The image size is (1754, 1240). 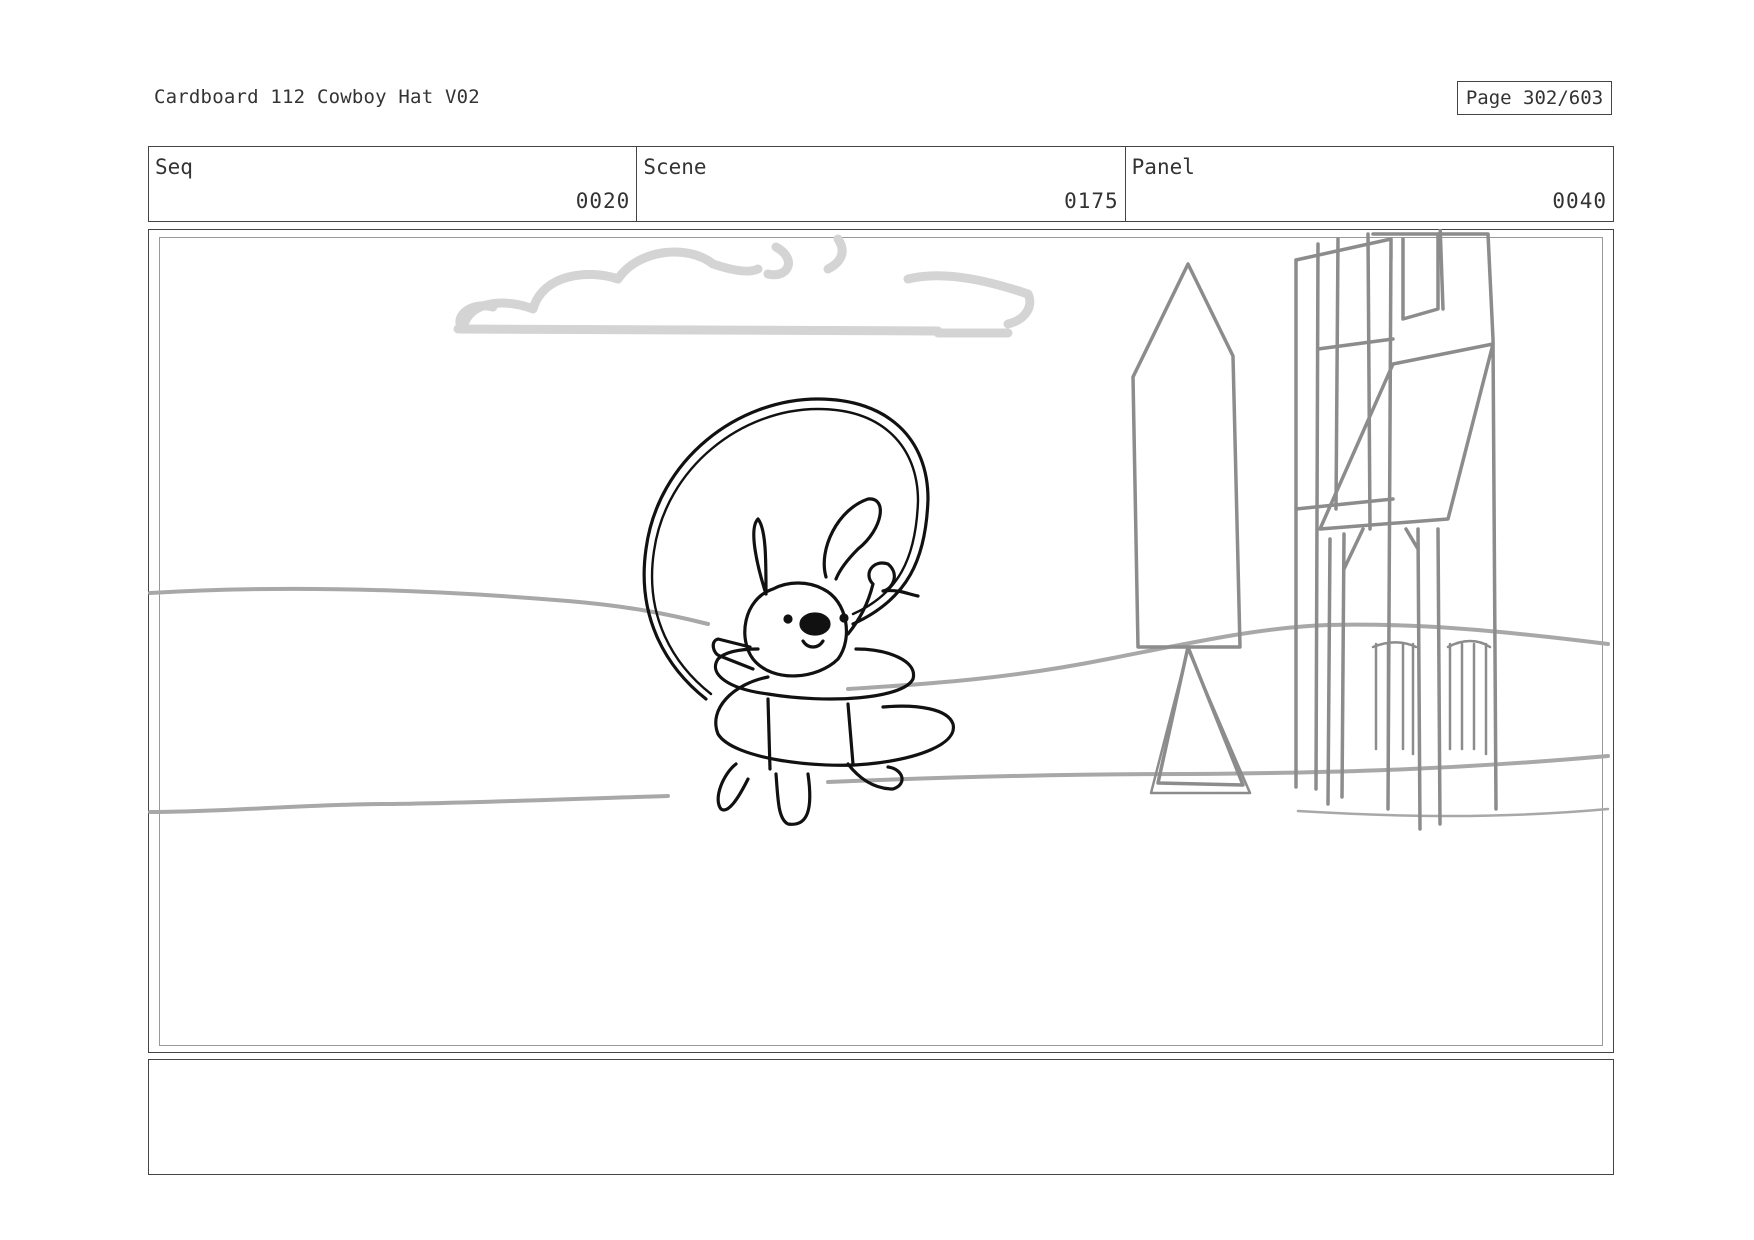 I want to click on panel-label: Panel, so click(x=1163, y=167).